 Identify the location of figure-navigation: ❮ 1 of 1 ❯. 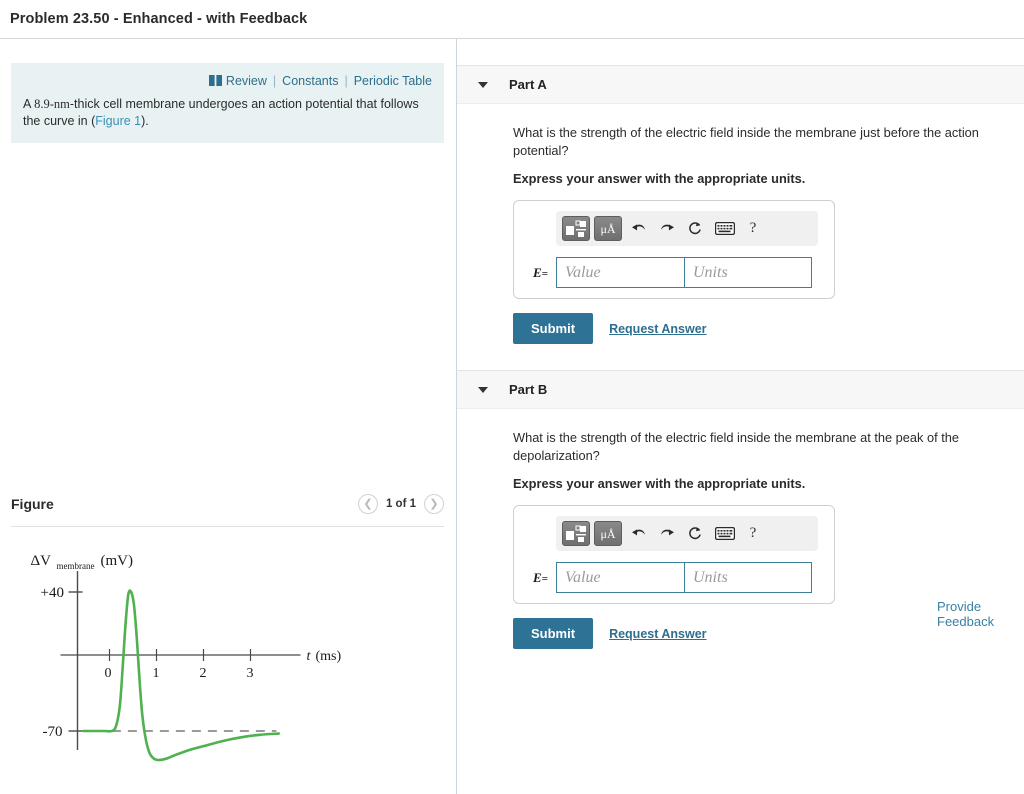
(400, 504).